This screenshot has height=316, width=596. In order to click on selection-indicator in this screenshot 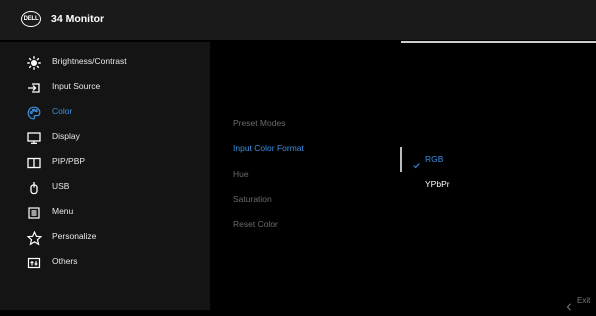, I will do `click(401, 159)`.